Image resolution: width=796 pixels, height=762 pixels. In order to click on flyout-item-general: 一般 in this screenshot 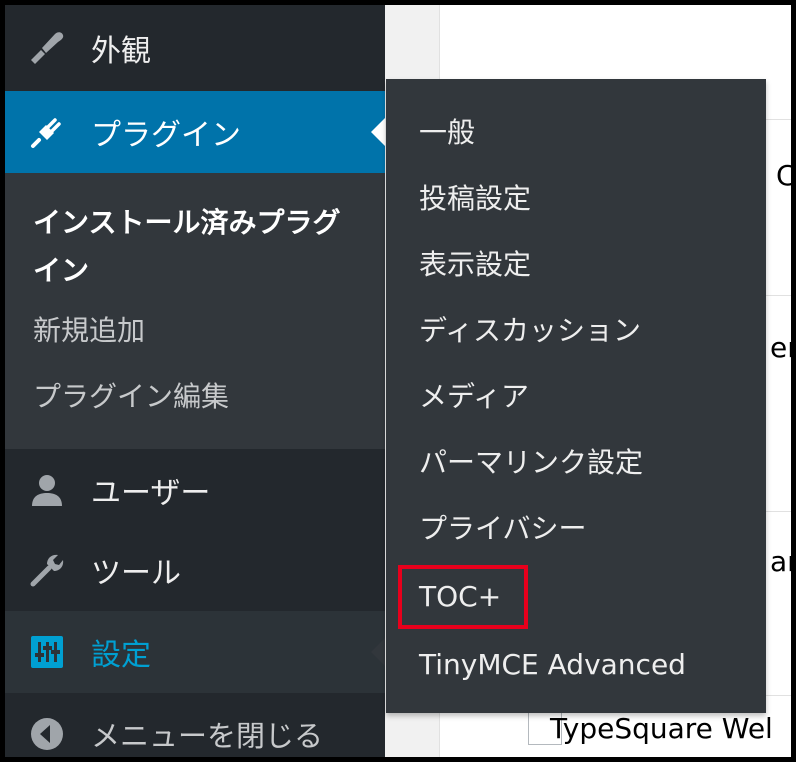, I will do `click(447, 133)`.